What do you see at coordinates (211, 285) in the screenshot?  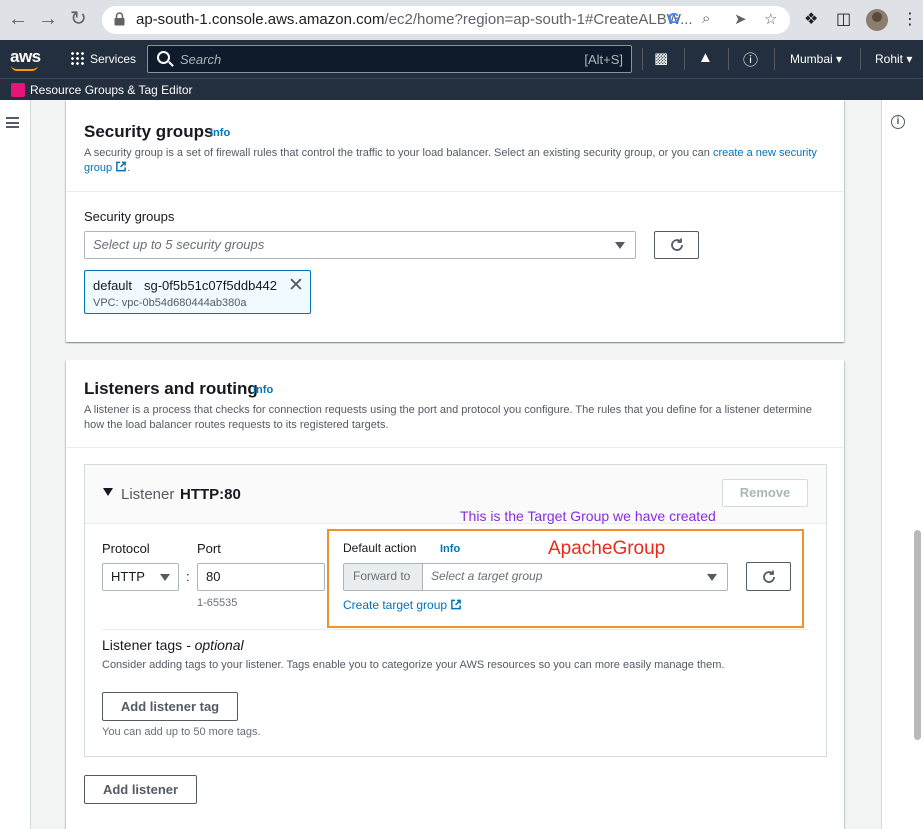 I see `token-id: sg-0f5b51c07f5ddb442` at bounding box center [211, 285].